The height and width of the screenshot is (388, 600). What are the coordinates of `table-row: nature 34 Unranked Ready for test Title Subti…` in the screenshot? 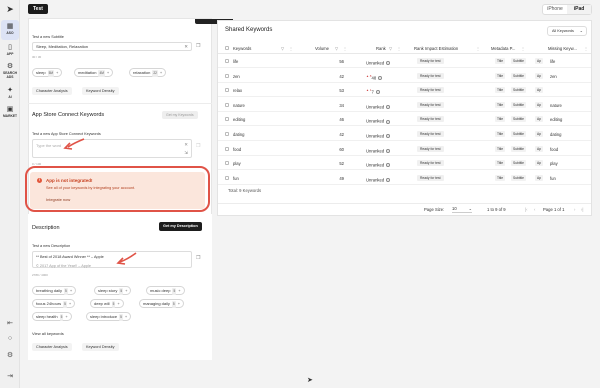 It's located at (404, 105).